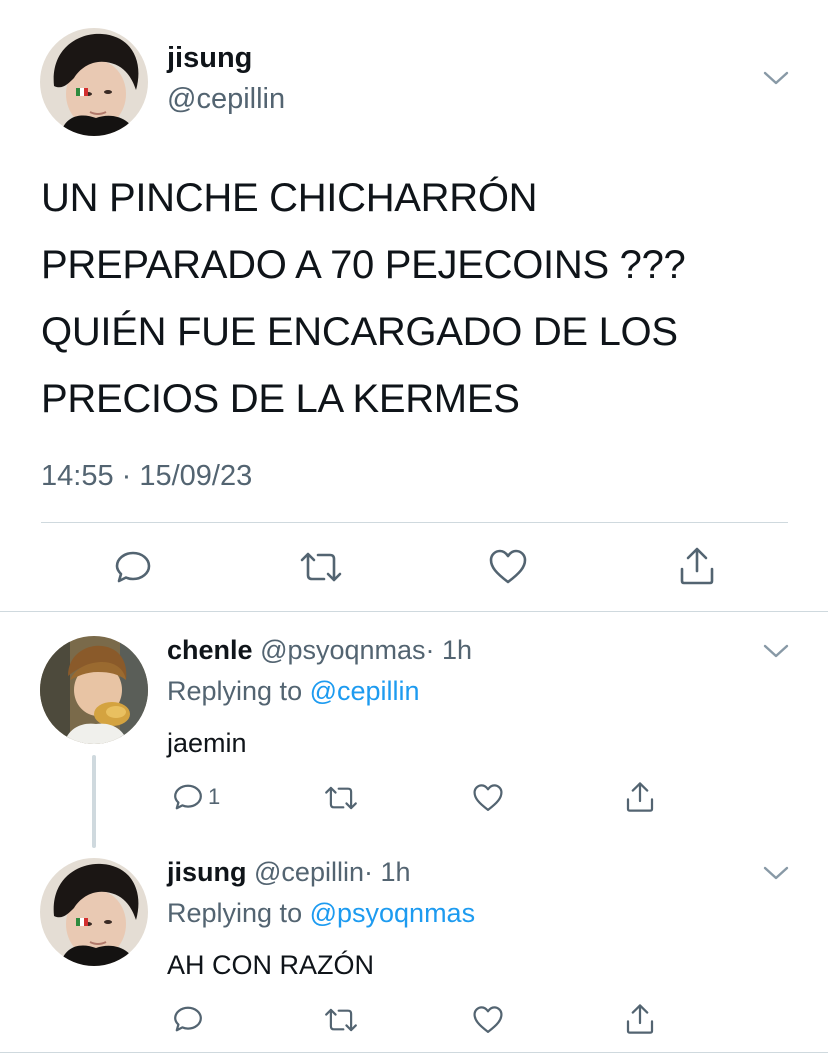  I want to click on reply-button: 1, so click(196, 797).